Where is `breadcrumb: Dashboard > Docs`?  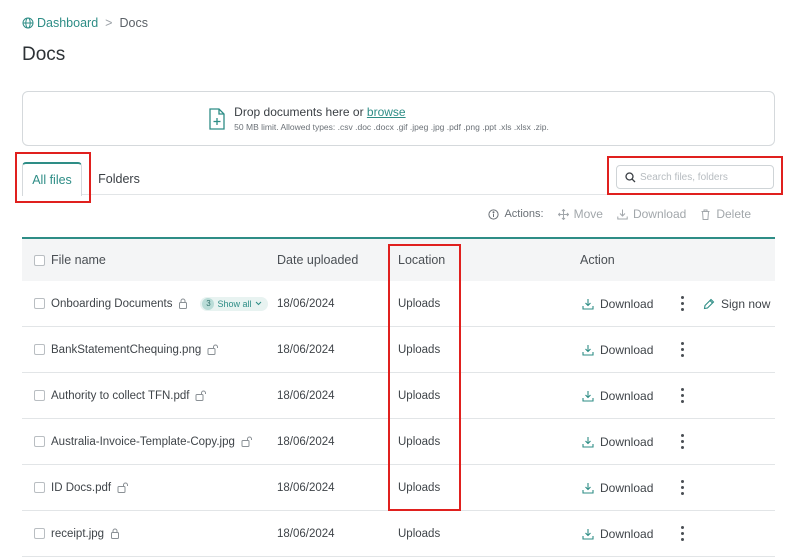
breadcrumb: Dashboard > Docs is located at coordinates (85, 23).